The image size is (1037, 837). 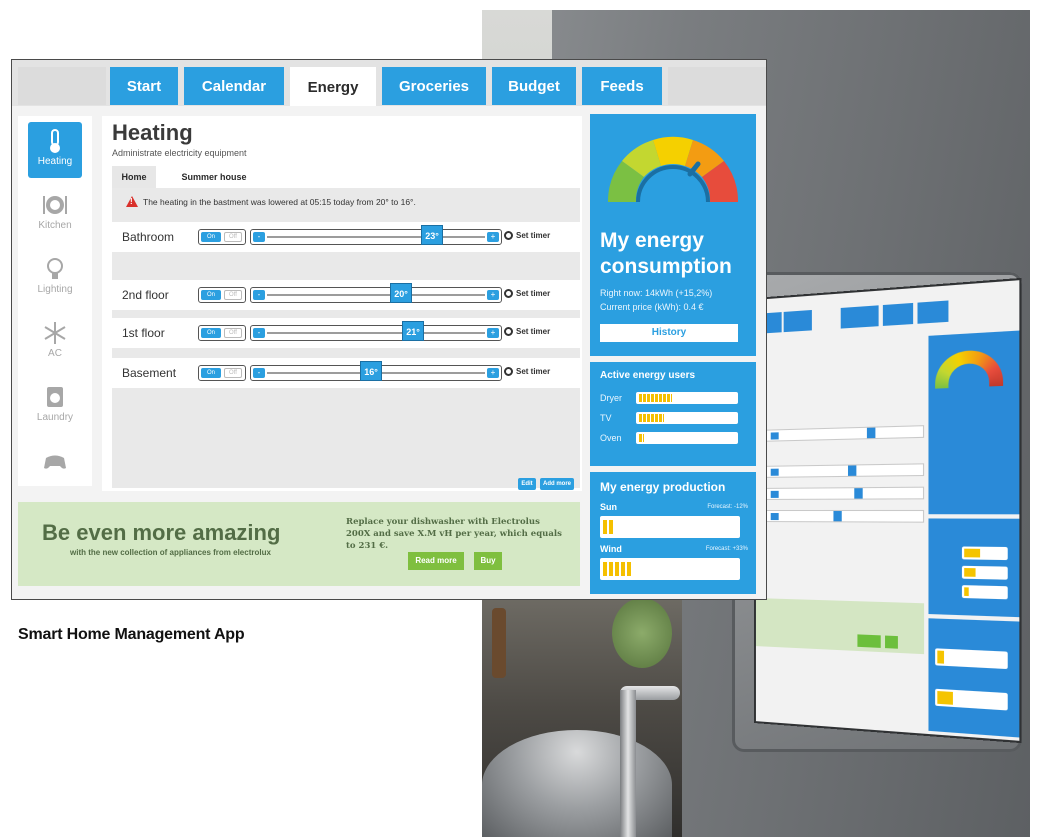 I want to click on page-title: Heating, so click(x=152, y=132).